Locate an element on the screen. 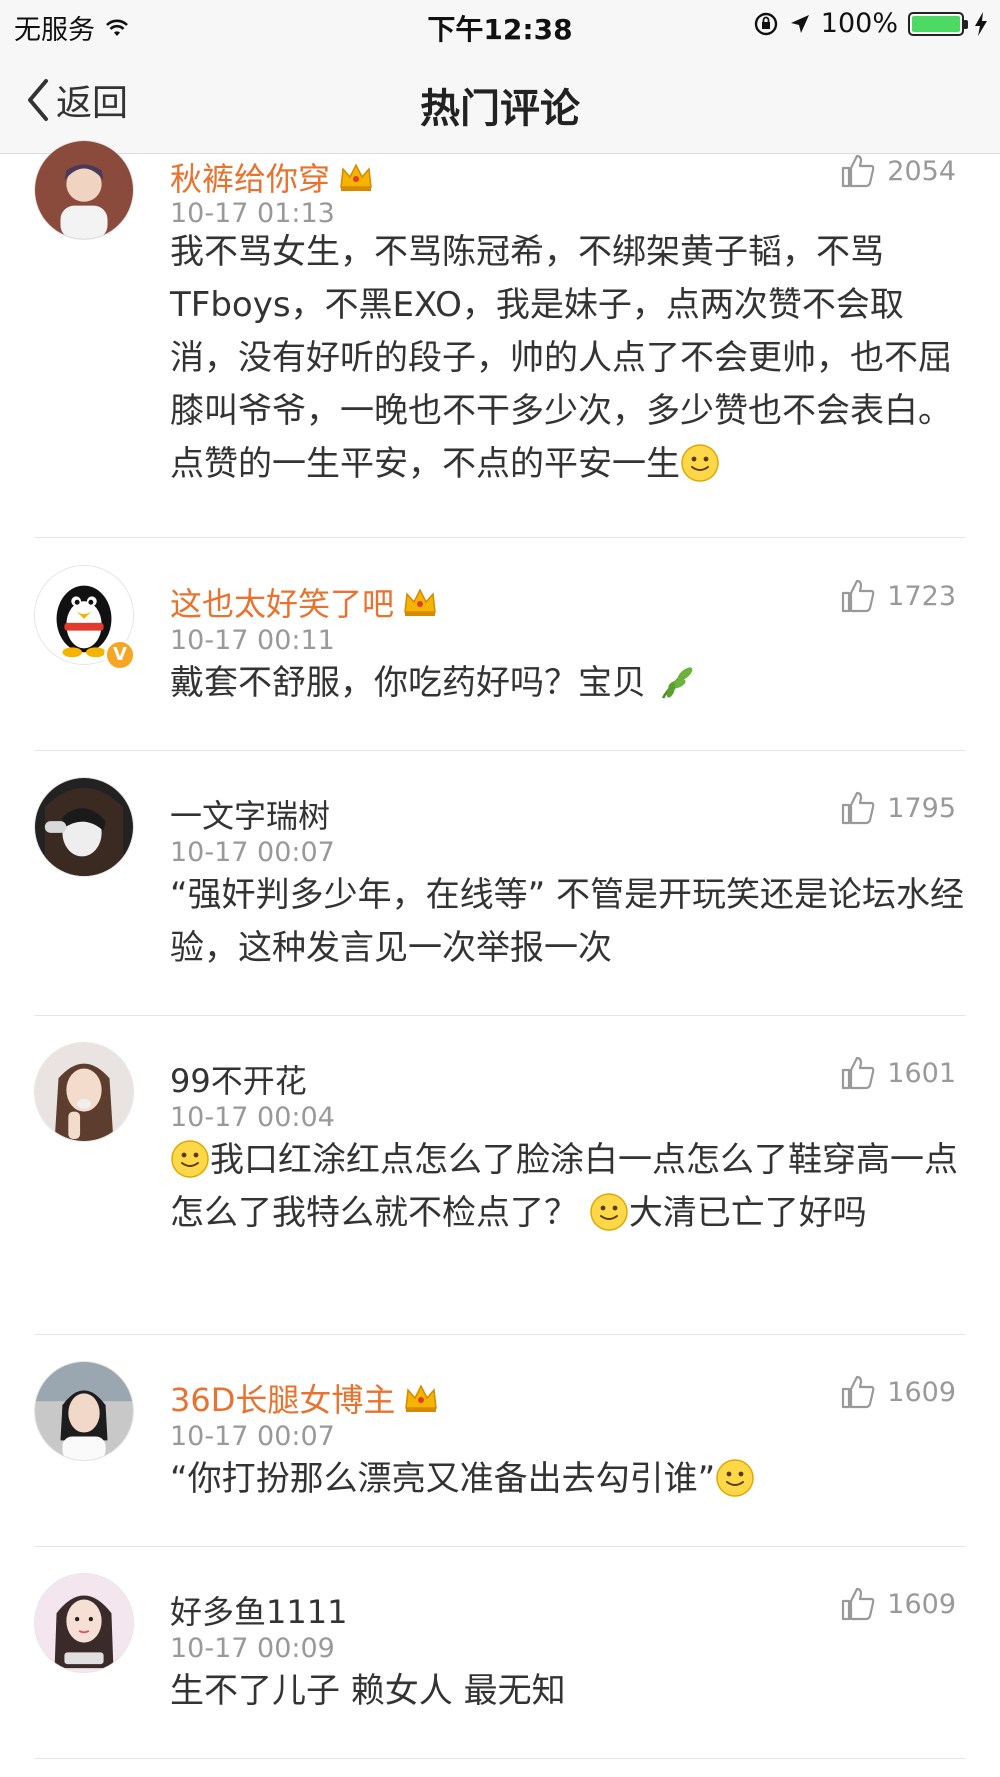  like-button: 1601 is located at coordinates (897, 1073).